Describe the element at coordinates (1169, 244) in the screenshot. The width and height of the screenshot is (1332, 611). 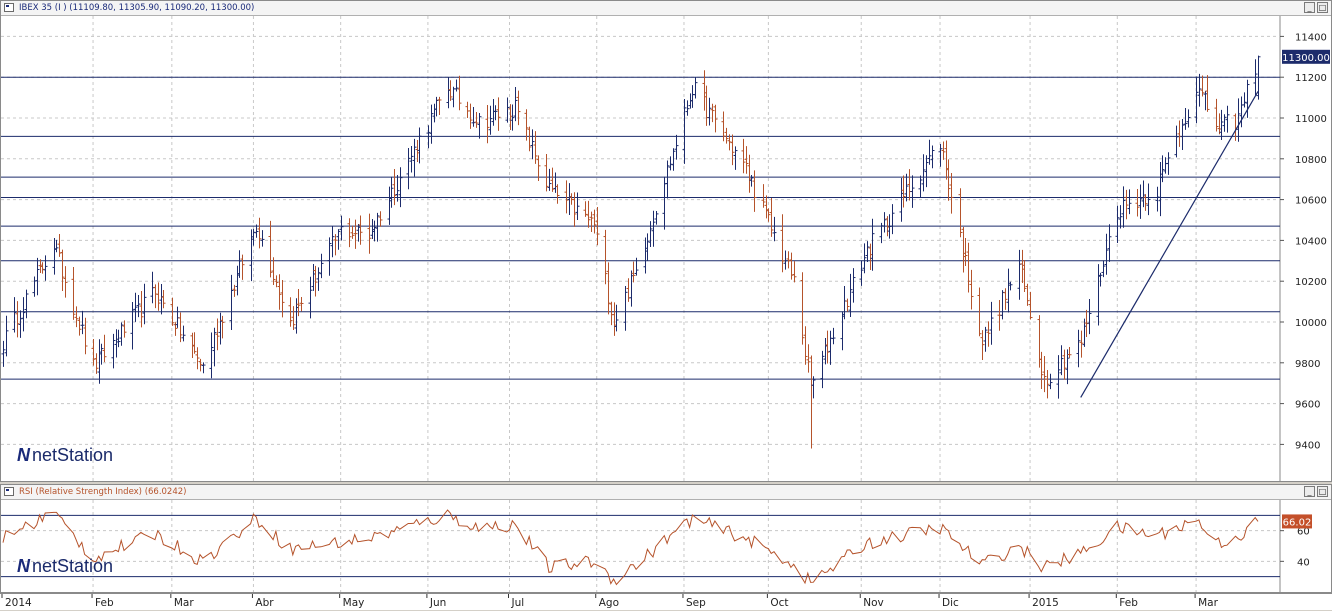
I see `support-trendline` at that location.